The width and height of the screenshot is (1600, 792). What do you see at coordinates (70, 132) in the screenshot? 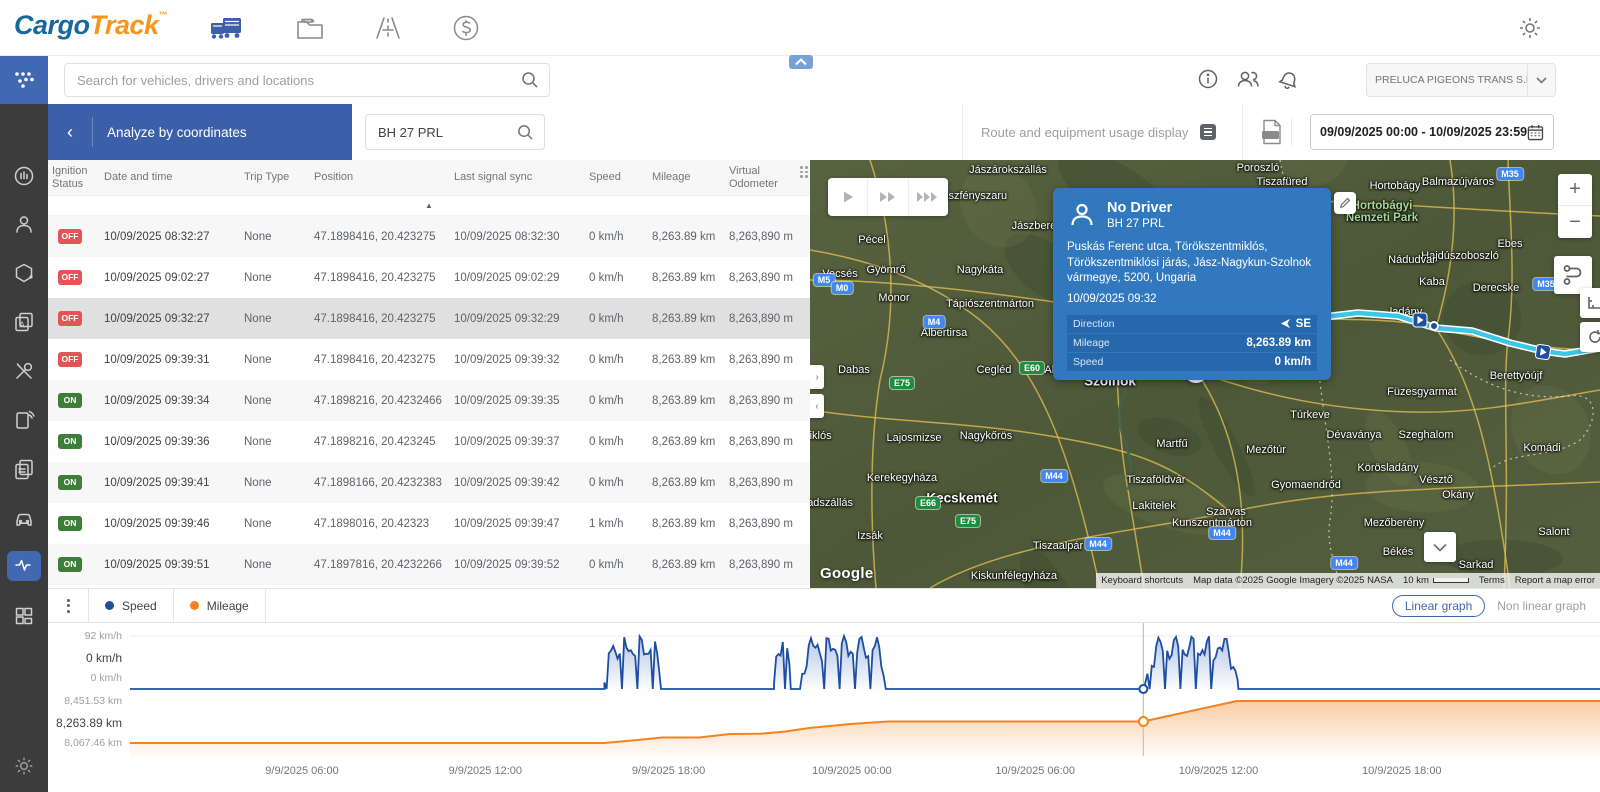
I see `back-button: ‹` at bounding box center [70, 132].